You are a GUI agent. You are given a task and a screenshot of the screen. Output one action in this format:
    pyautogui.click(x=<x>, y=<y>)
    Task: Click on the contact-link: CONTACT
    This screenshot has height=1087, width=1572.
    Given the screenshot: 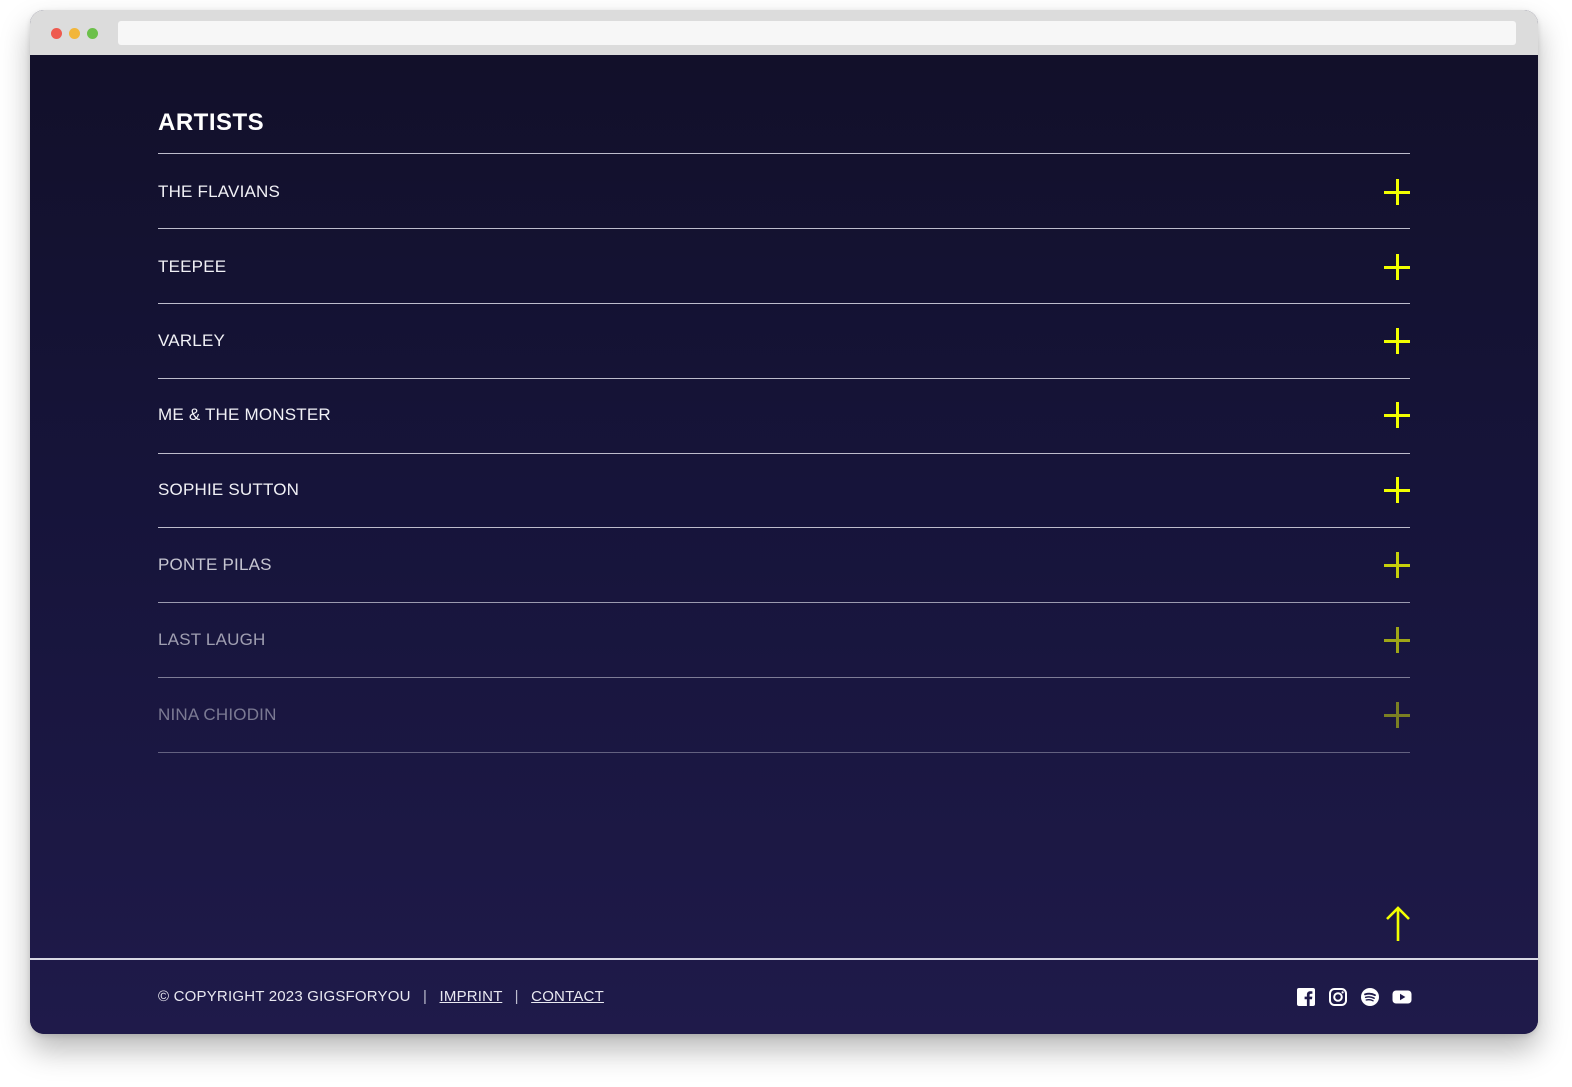 What is the action you would take?
    pyautogui.click(x=567, y=996)
    